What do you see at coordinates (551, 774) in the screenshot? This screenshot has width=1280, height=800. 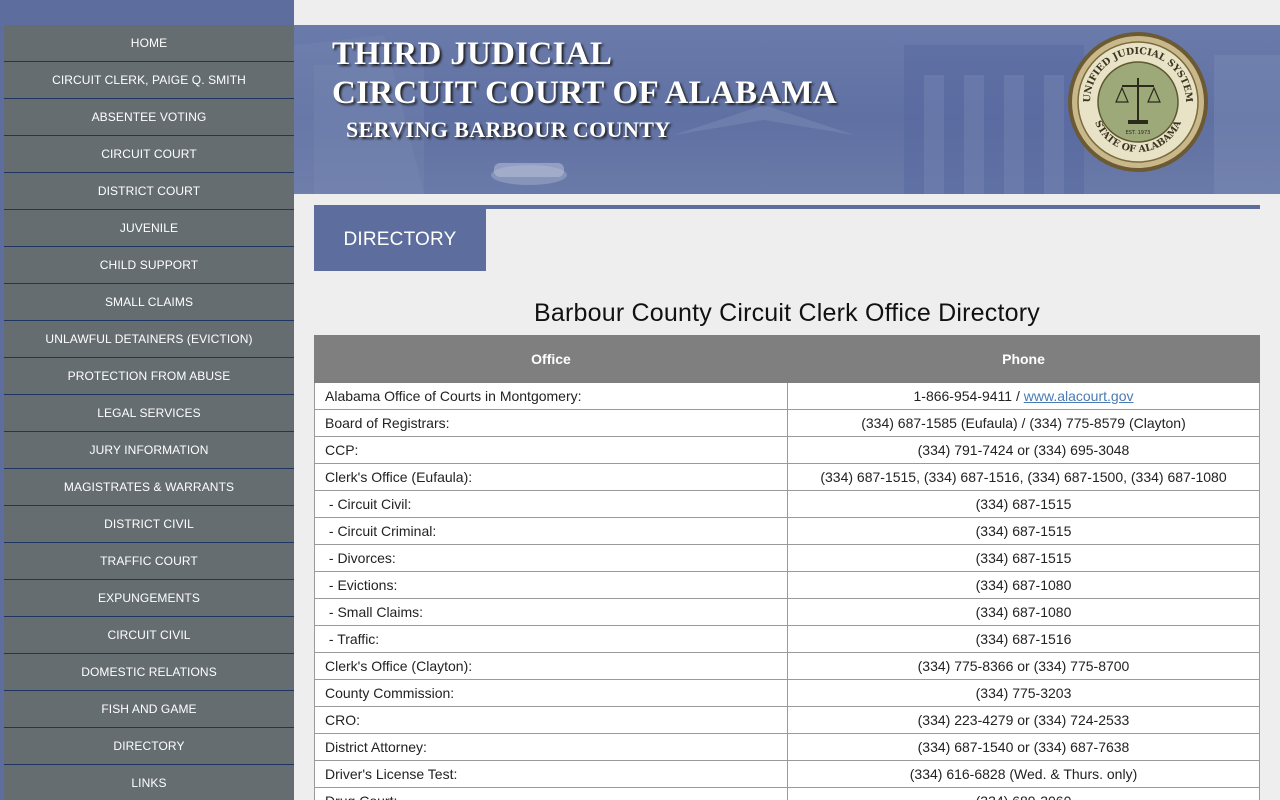 I see `office-cell: Driver's License Test:` at bounding box center [551, 774].